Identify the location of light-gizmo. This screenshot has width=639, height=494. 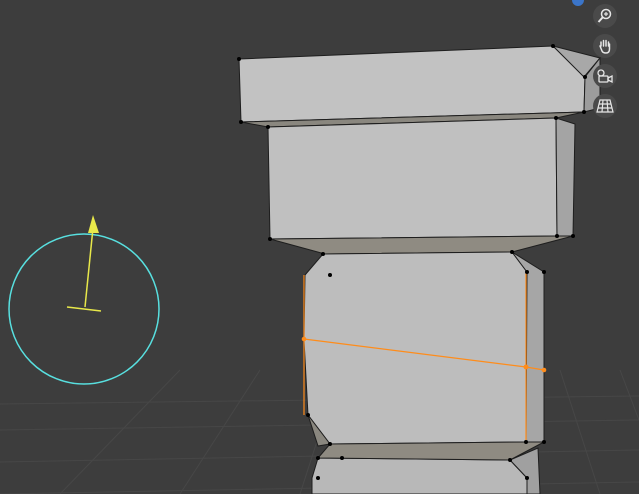
(84, 300).